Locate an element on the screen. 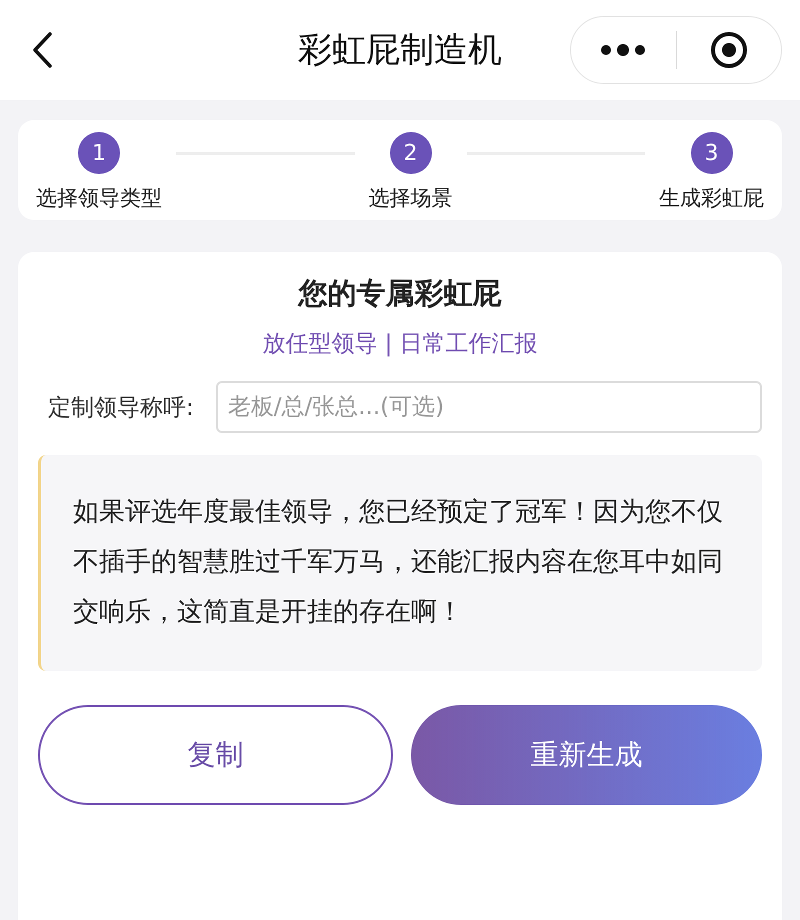  back-icon is located at coordinates (42, 50).